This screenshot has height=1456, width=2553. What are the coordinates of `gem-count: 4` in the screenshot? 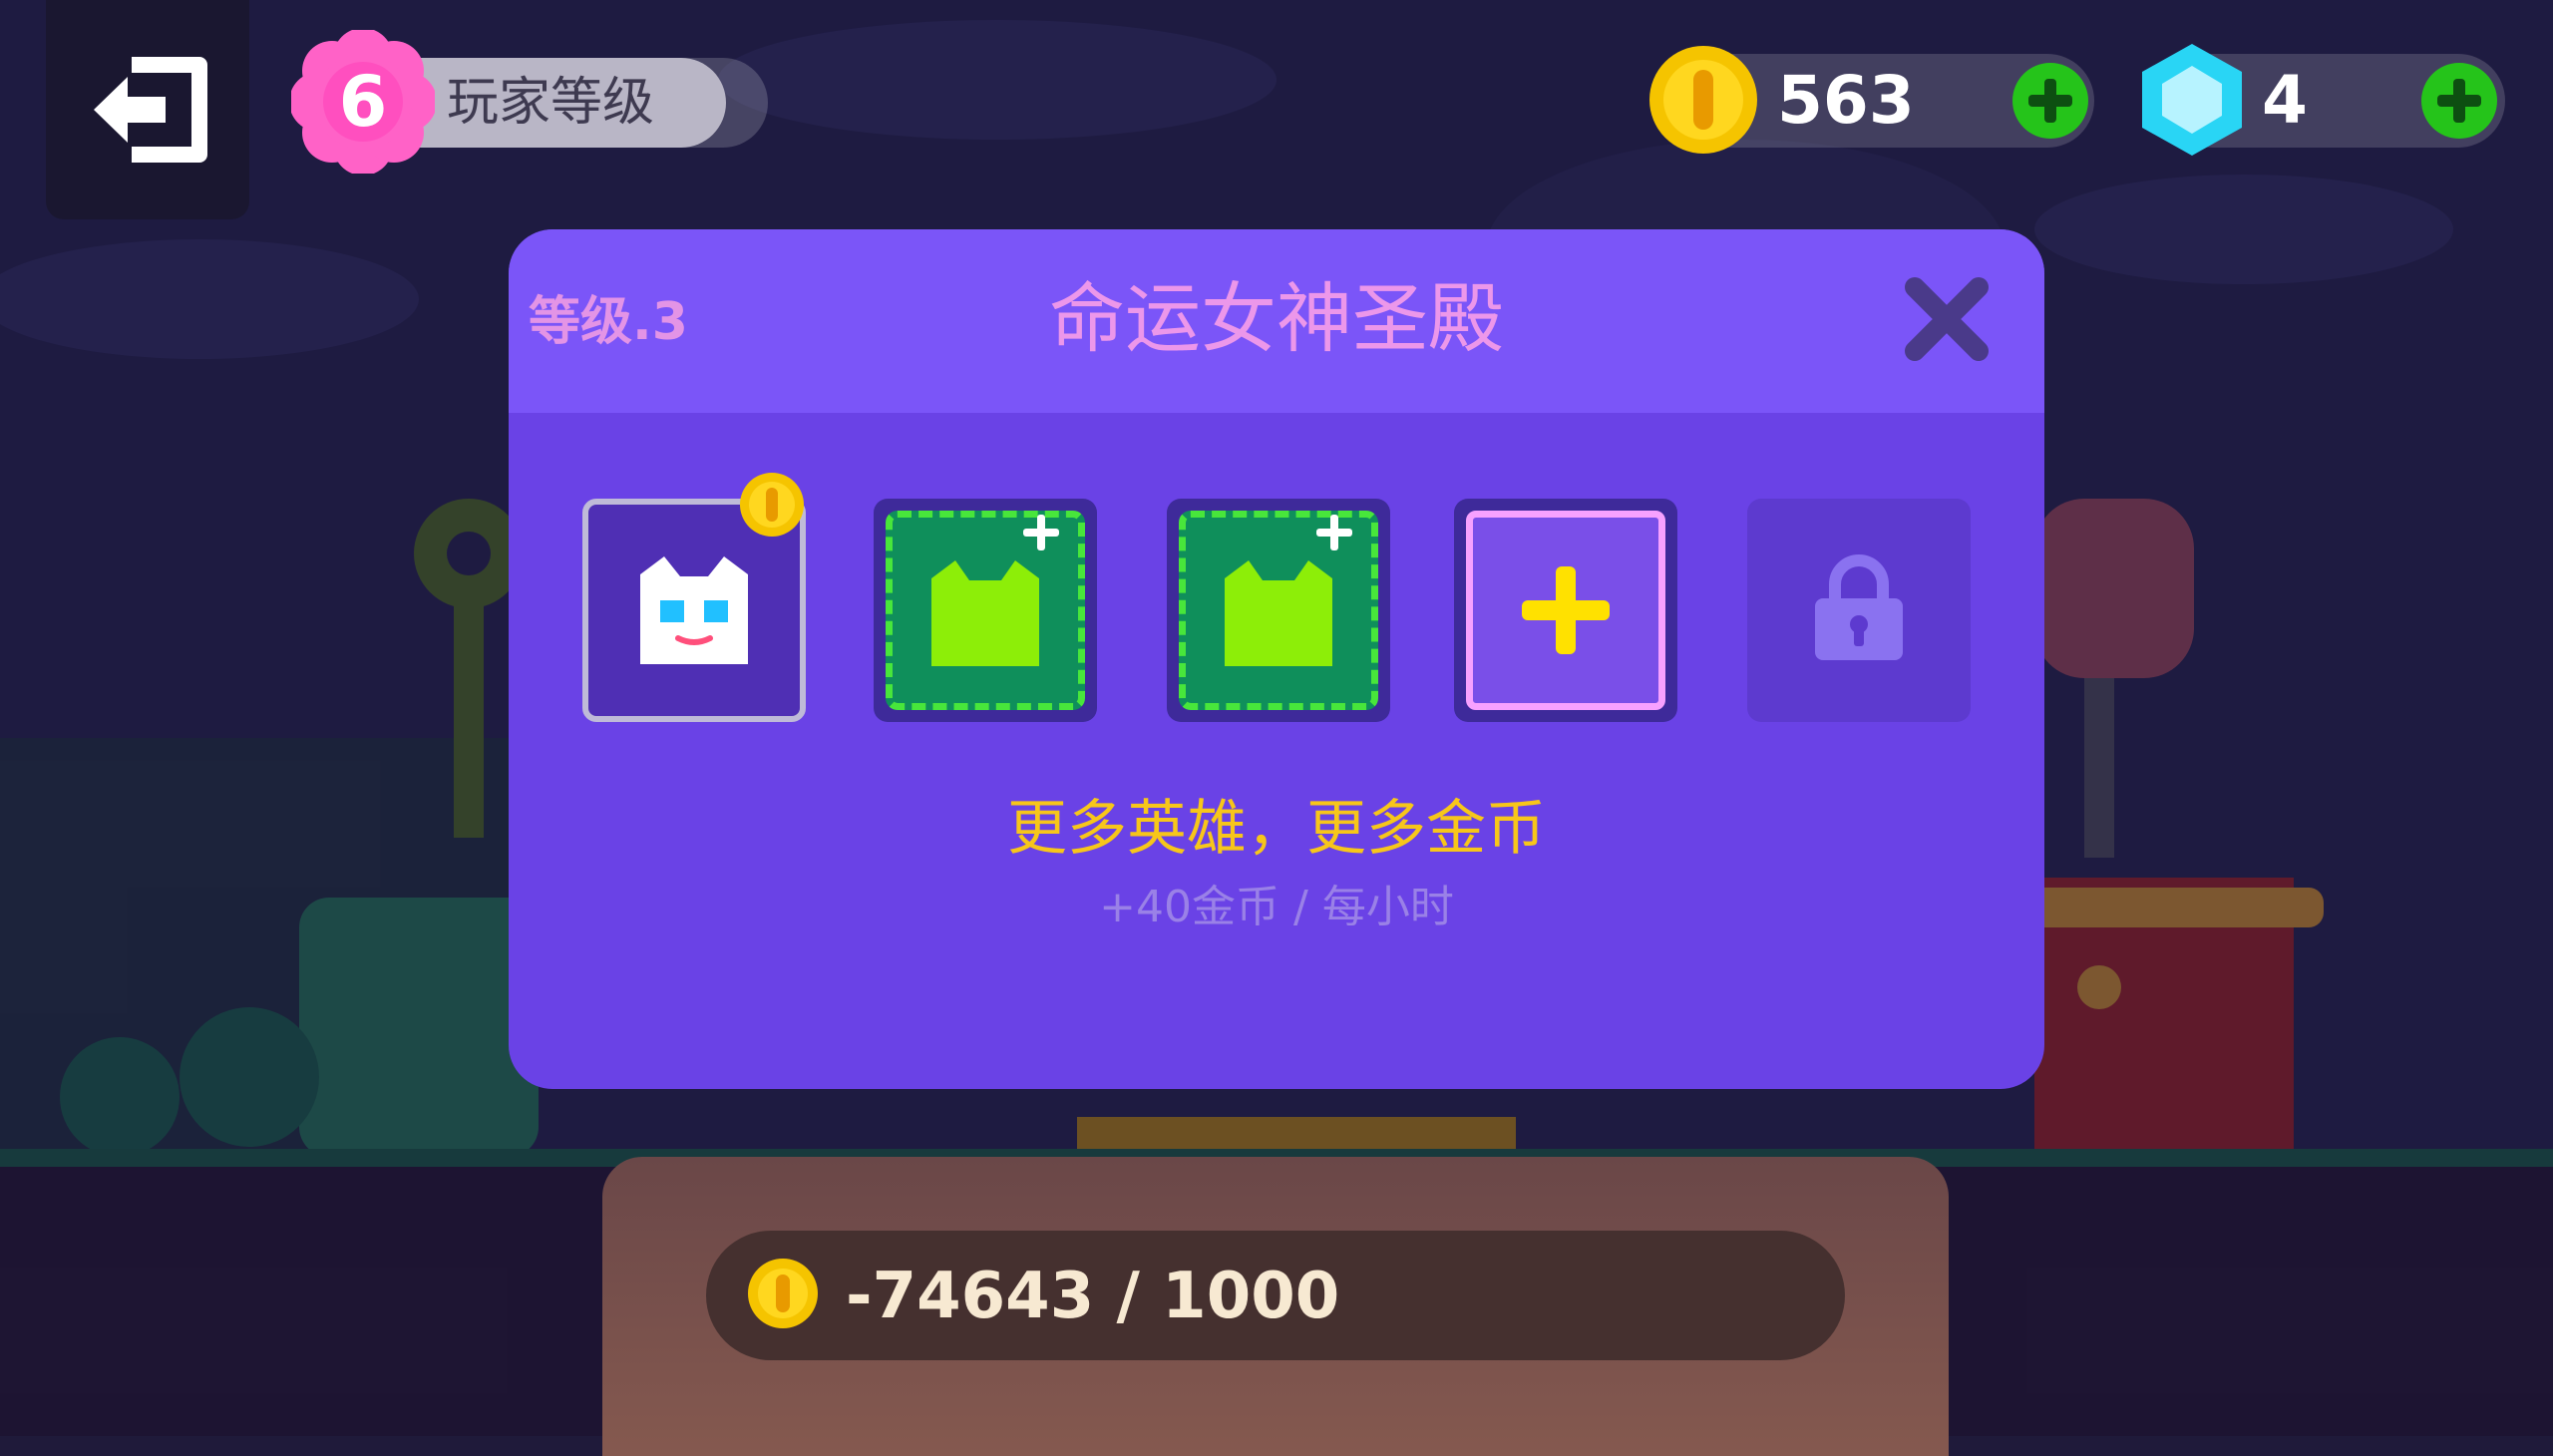 It's located at (2285, 100).